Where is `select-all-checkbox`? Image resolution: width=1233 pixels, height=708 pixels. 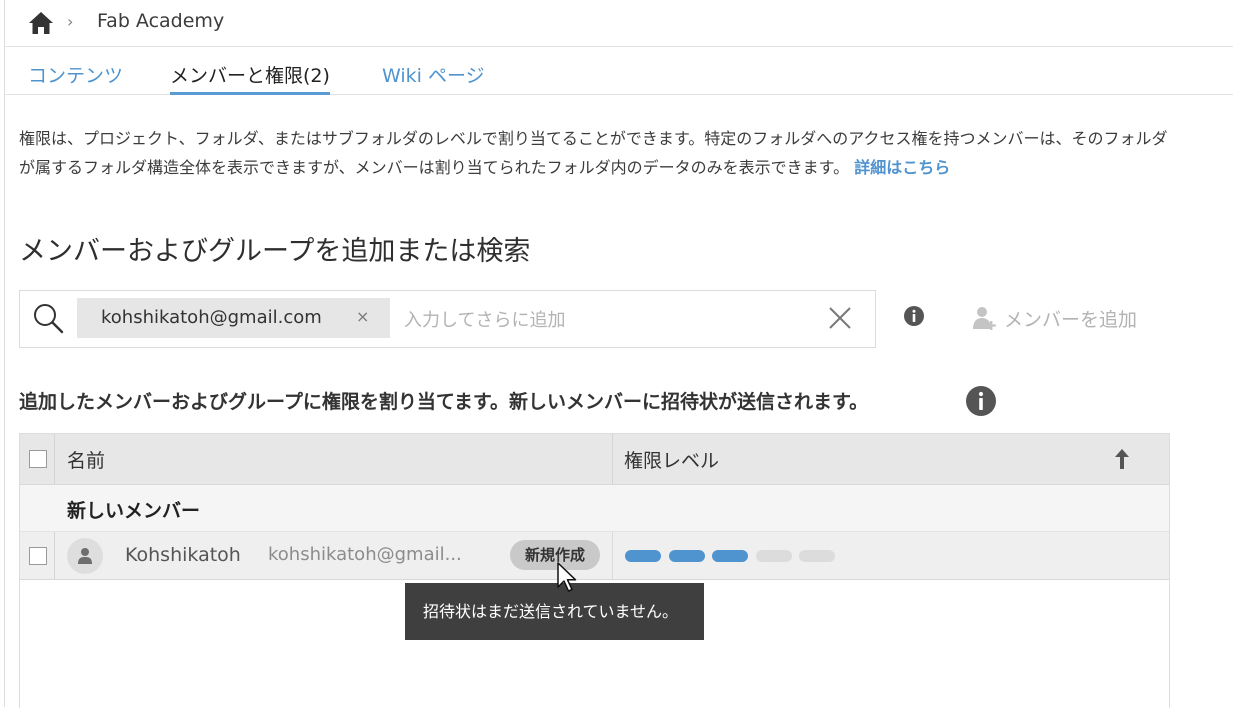 select-all-checkbox is located at coordinates (38, 459).